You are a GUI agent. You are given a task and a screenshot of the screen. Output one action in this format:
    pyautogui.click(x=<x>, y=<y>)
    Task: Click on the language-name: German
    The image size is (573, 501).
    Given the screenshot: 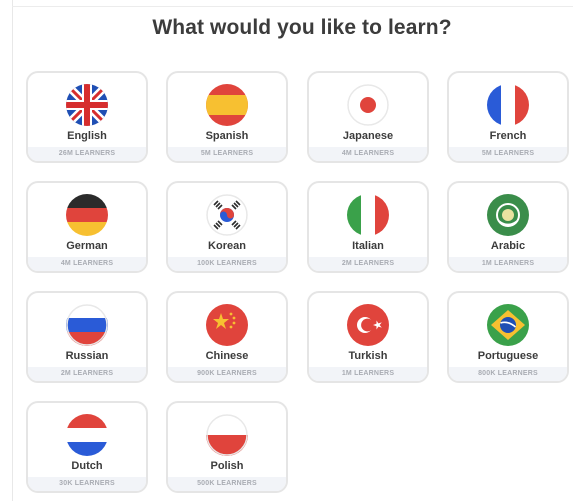 What is the action you would take?
    pyautogui.click(x=87, y=246)
    